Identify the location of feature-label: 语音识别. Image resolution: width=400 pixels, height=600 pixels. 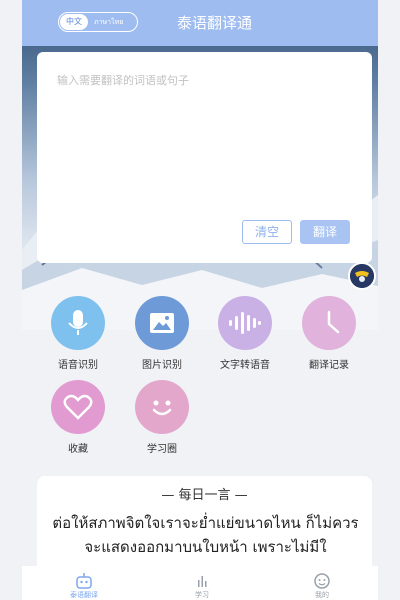
(78, 365).